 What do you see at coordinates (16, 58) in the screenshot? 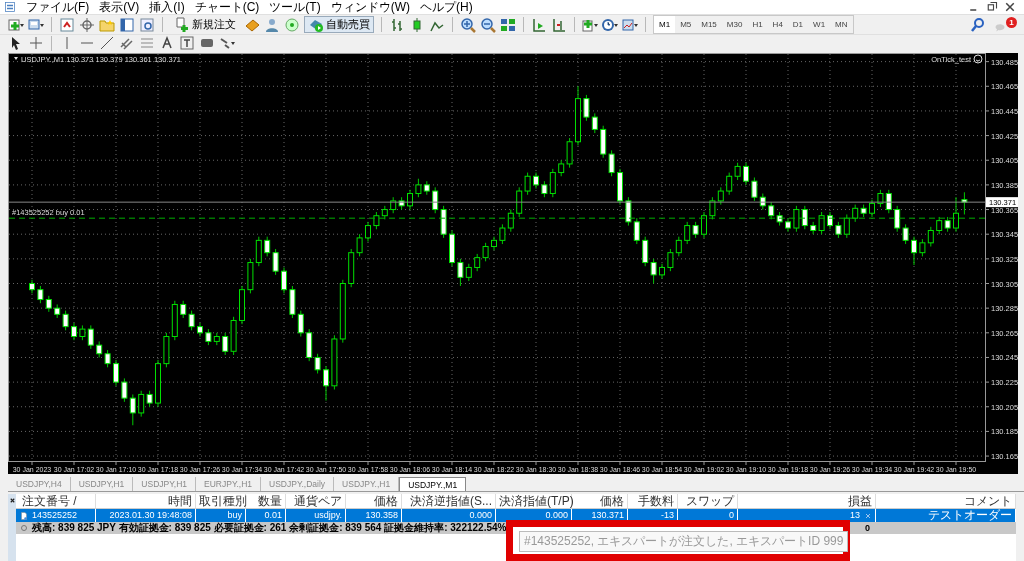
I see `collapse-icon` at bounding box center [16, 58].